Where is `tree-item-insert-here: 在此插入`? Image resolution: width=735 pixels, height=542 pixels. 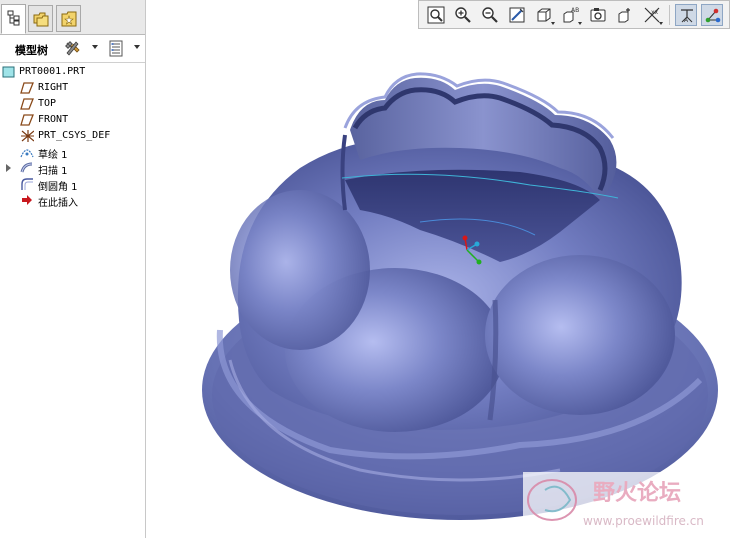
tree-item-insert-here: 在此插入 is located at coordinates (72, 200).